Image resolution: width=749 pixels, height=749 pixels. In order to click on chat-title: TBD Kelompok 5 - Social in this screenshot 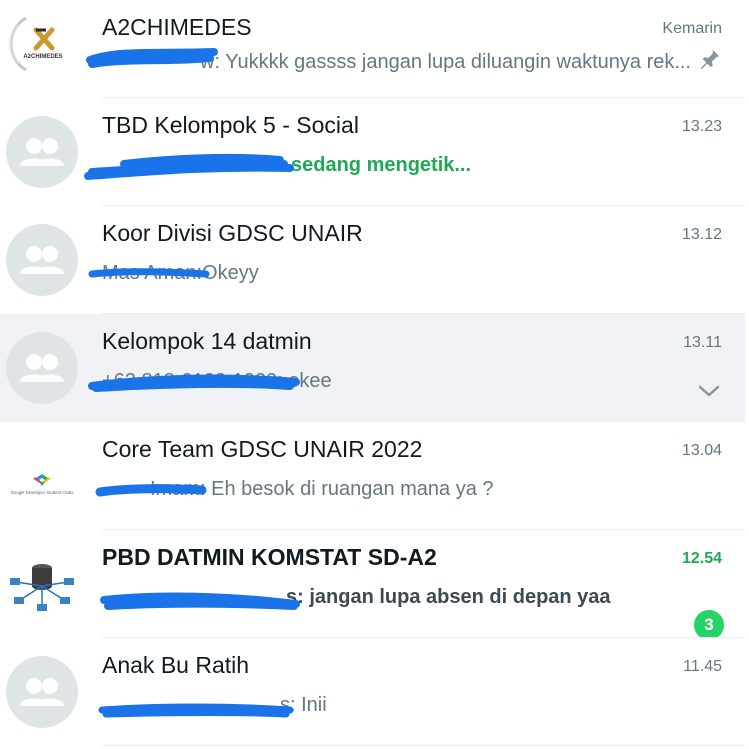, I will do `click(230, 125)`.